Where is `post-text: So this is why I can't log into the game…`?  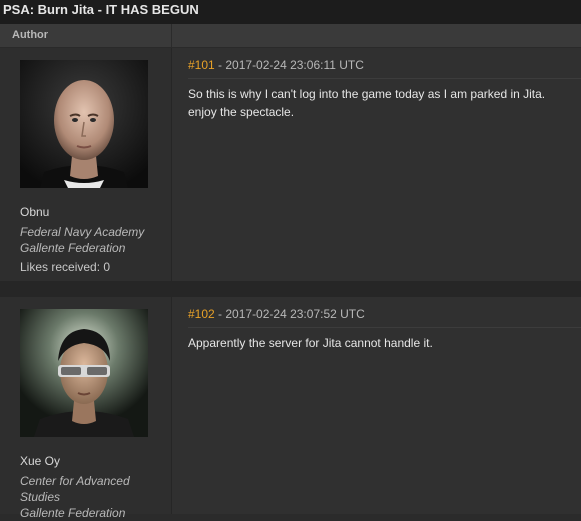 post-text: So this is why I can't log into the game… is located at coordinates (367, 103).